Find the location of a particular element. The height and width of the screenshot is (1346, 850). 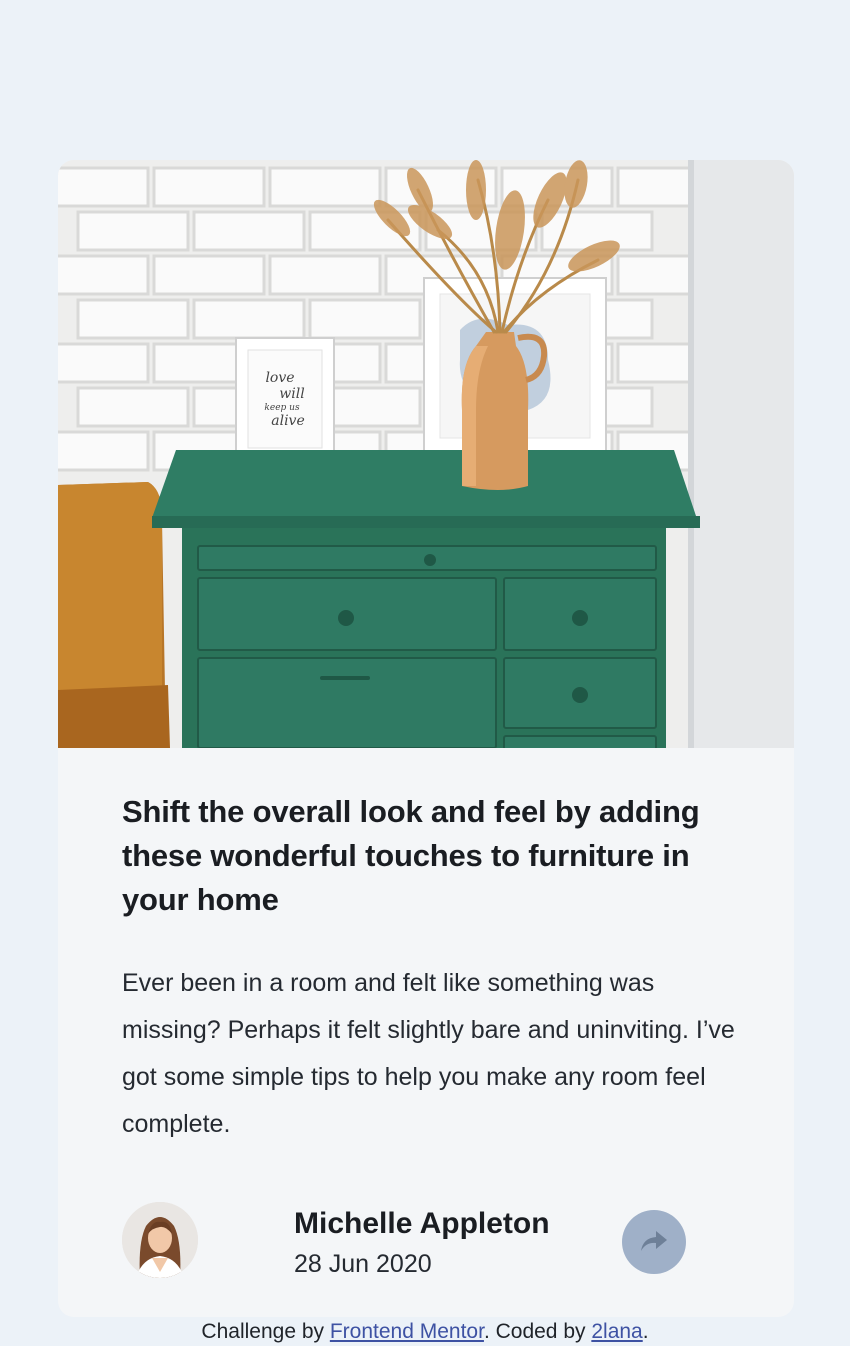

author-avatar is located at coordinates (160, 1240).